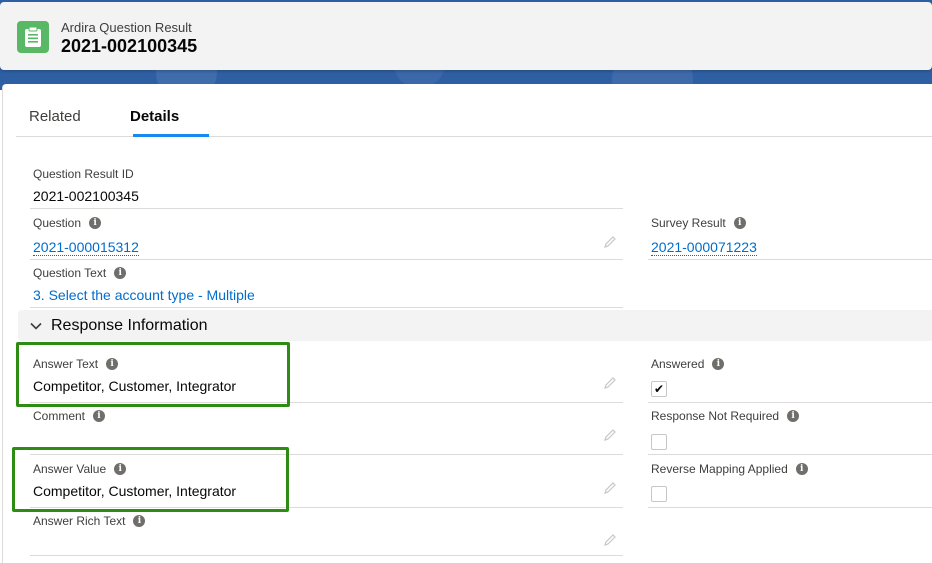 The height and width of the screenshot is (563, 932). What do you see at coordinates (59, 416) in the screenshot?
I see `field-label-text: Comment` at bounding box center [59, 416].